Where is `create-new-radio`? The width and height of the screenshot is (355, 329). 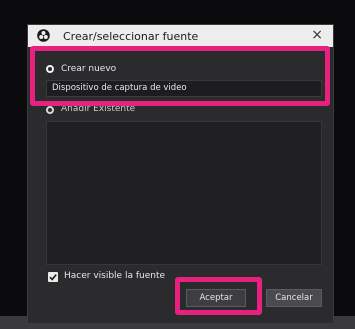
create-new-radio is located at coordinates (50, 69).